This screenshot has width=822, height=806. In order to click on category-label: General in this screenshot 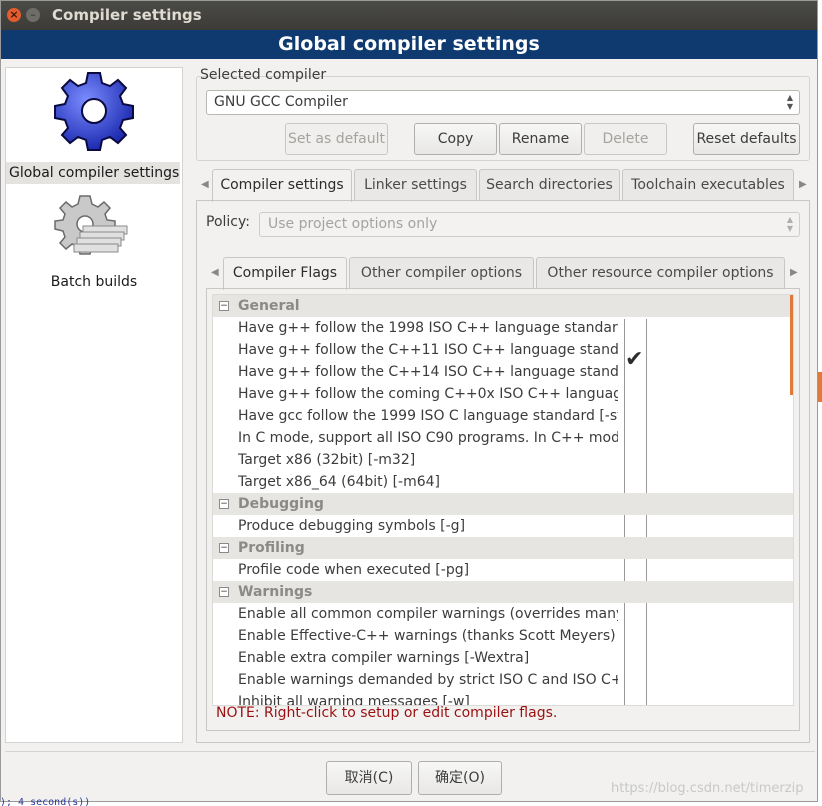, I will do `click(269, 306)`.